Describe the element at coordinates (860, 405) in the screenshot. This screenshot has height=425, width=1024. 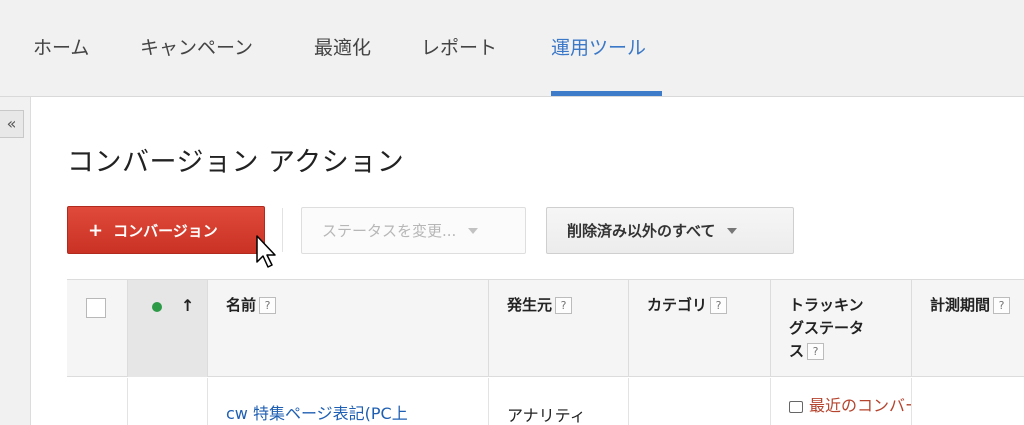
I see `row-tracking-label: 最近のコンバージ` at that location.